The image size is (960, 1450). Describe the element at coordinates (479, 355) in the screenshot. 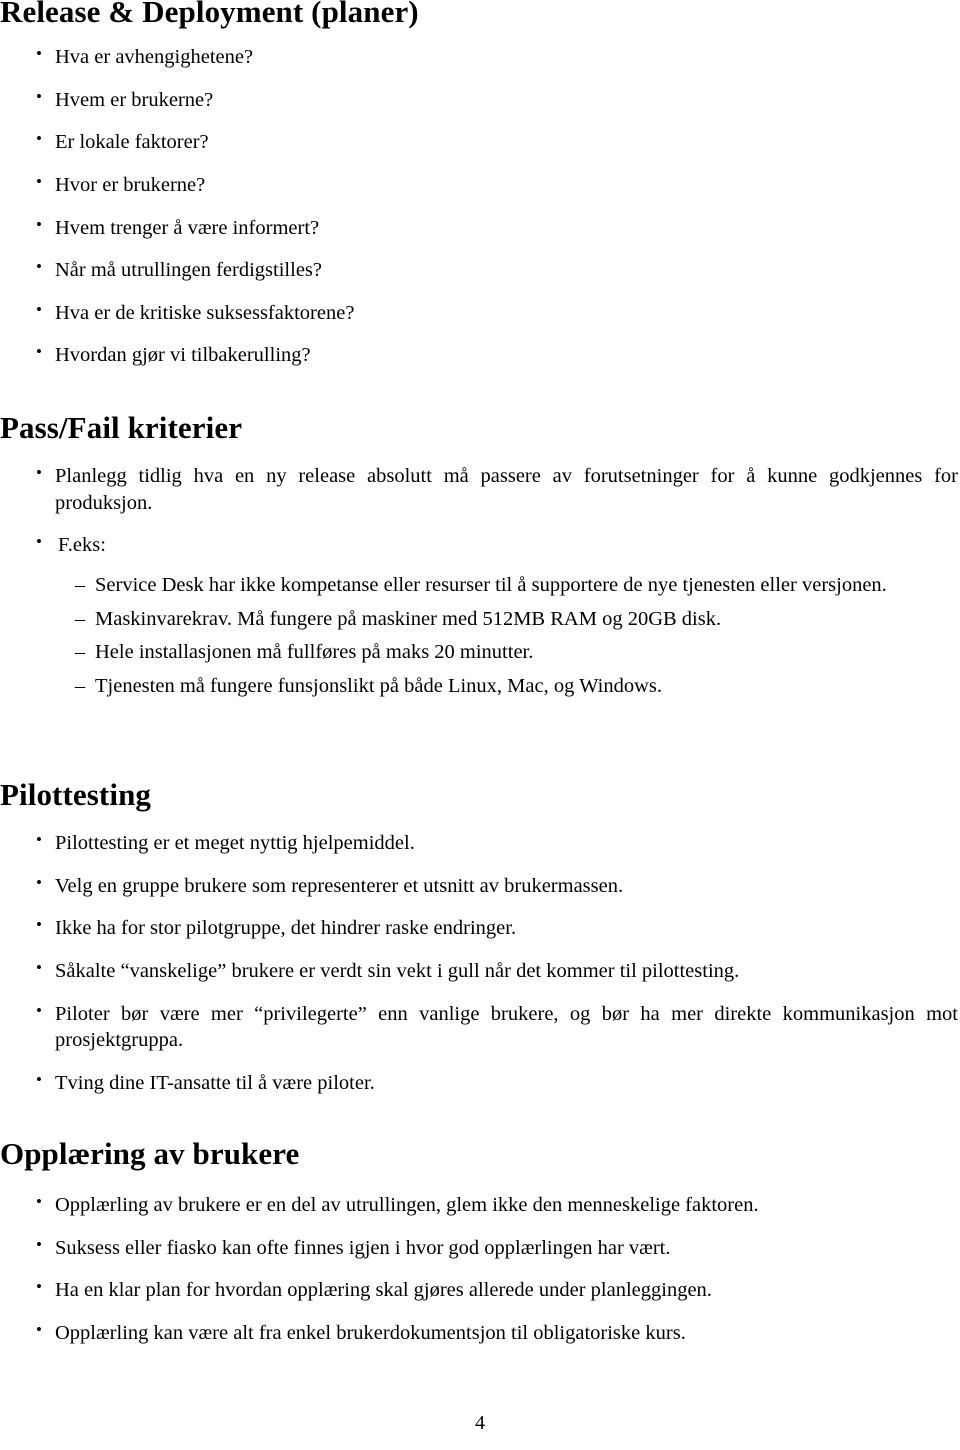

I see `list-item: Hvordan gjør vi tilbakerulling?` at that location.